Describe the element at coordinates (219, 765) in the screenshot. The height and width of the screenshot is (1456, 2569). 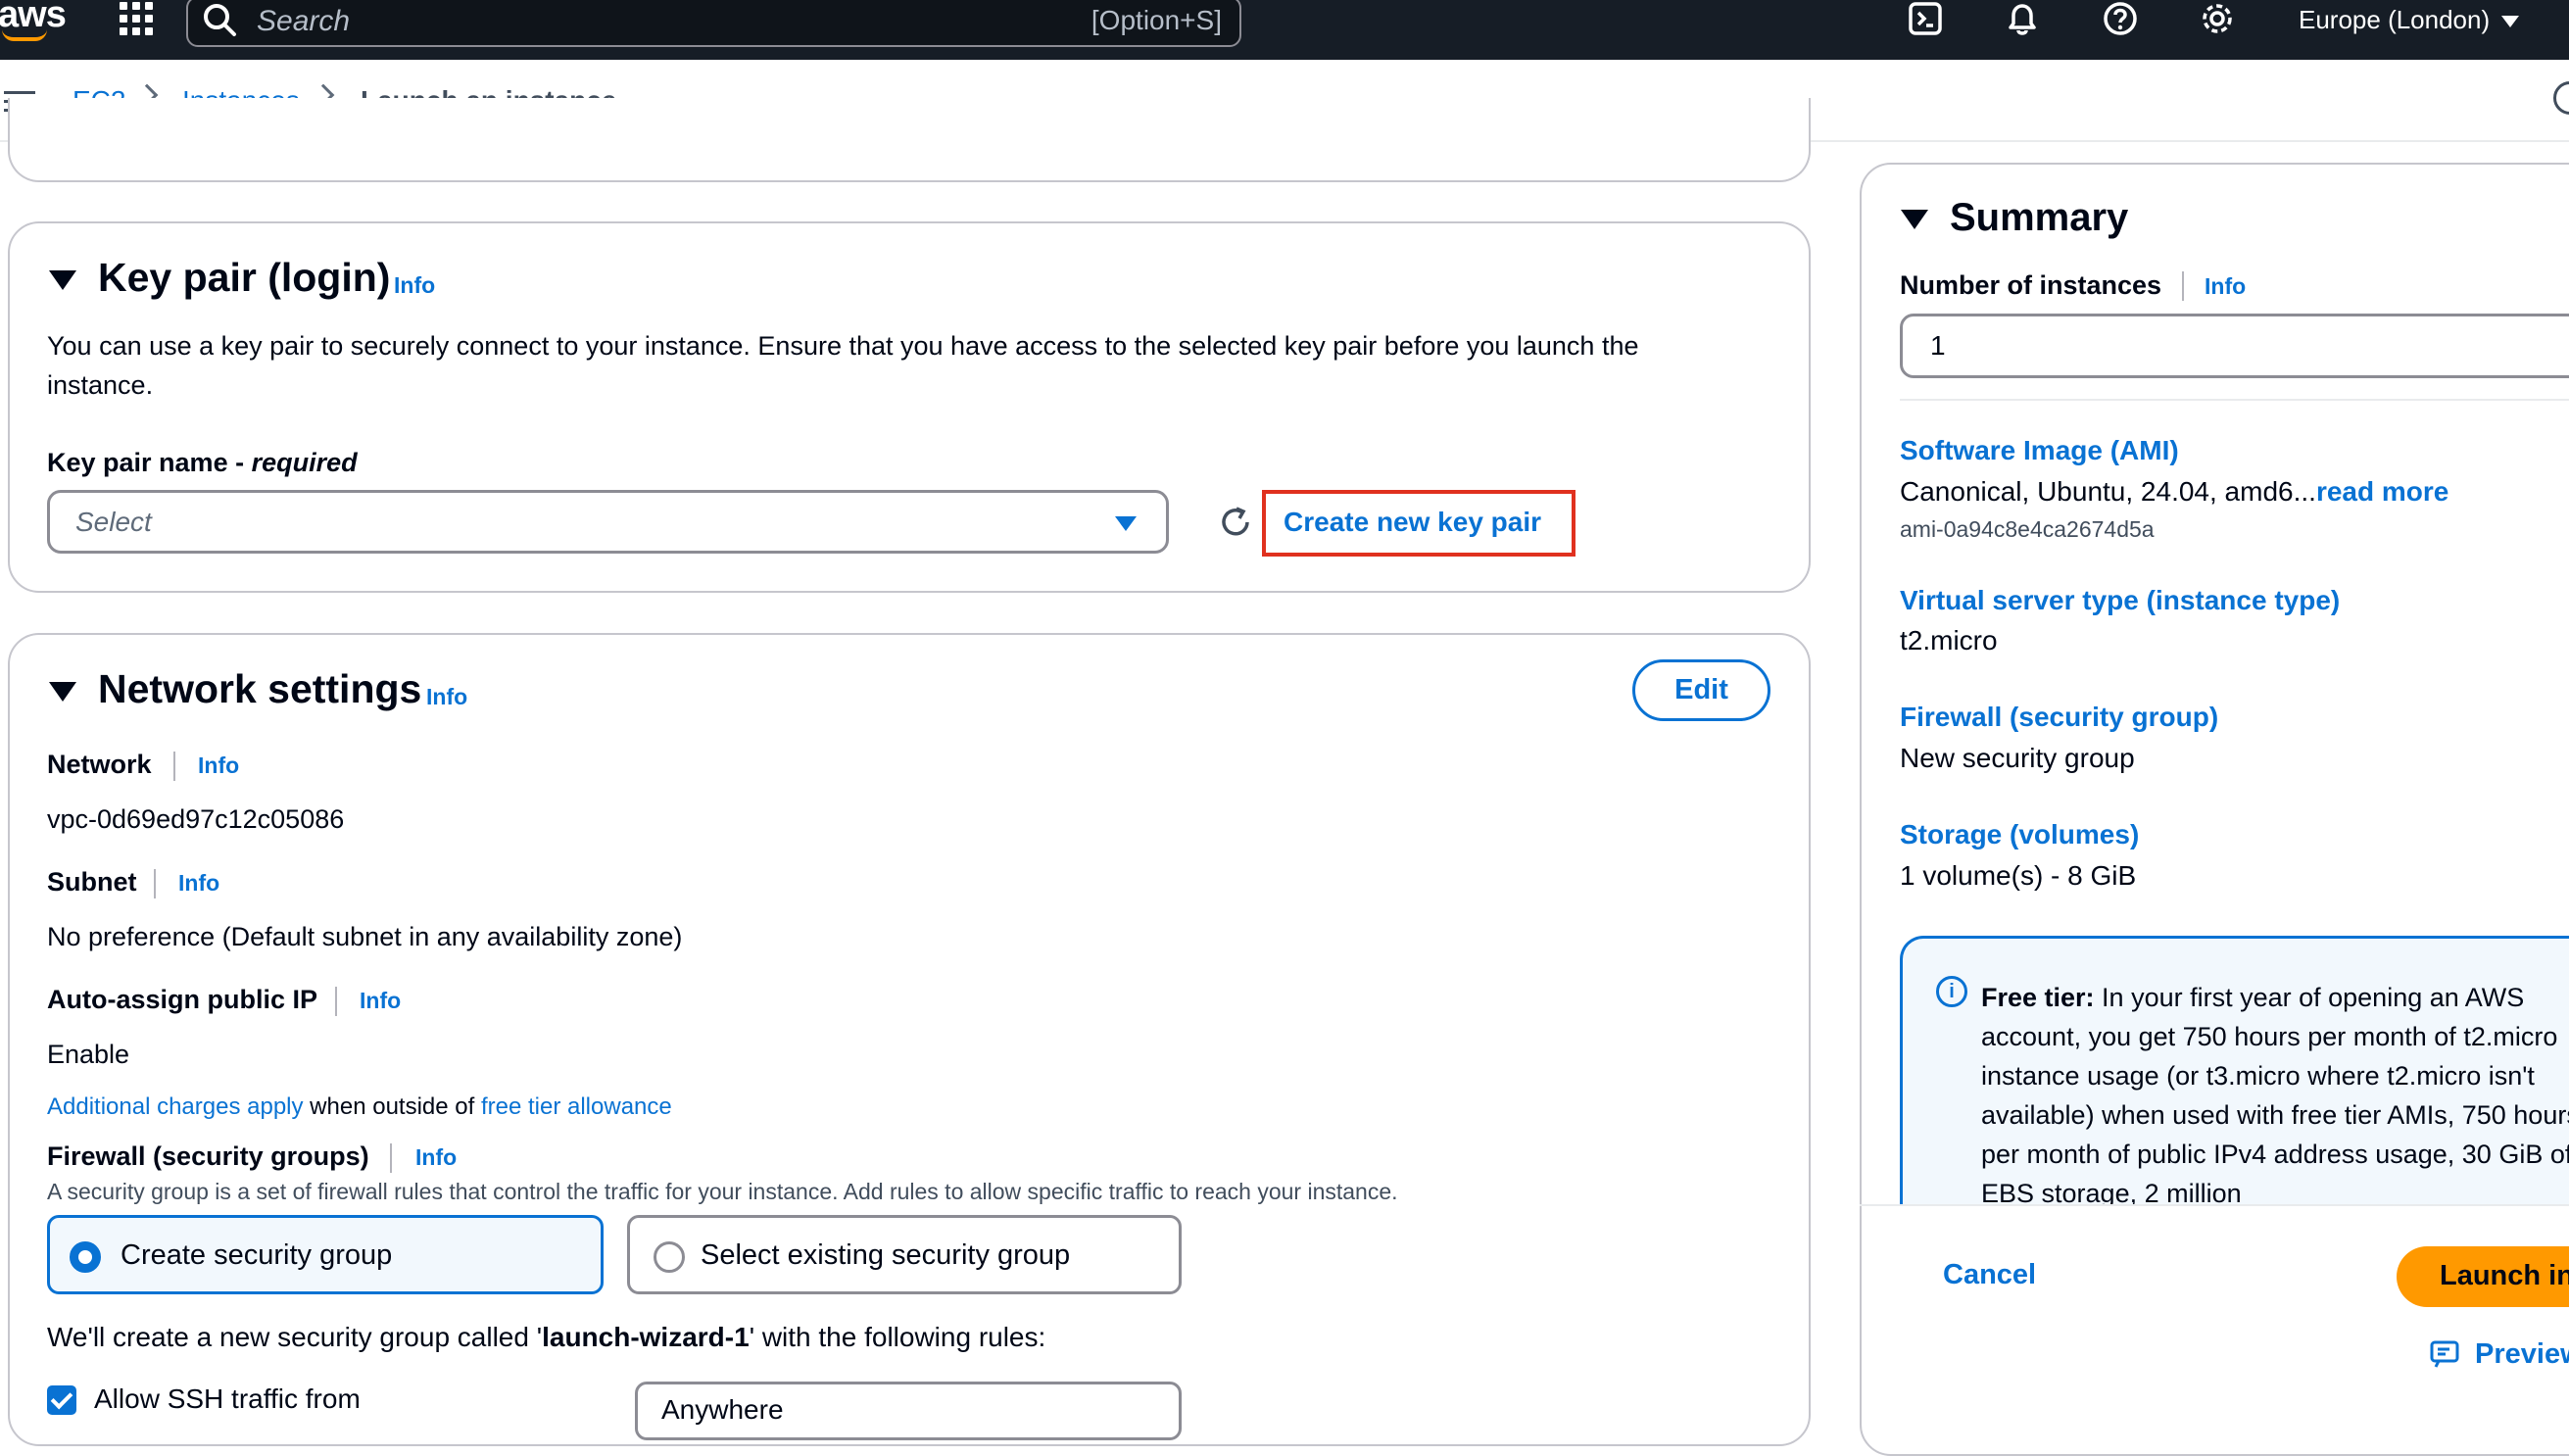
I see `network-info-link: Info` at that location.